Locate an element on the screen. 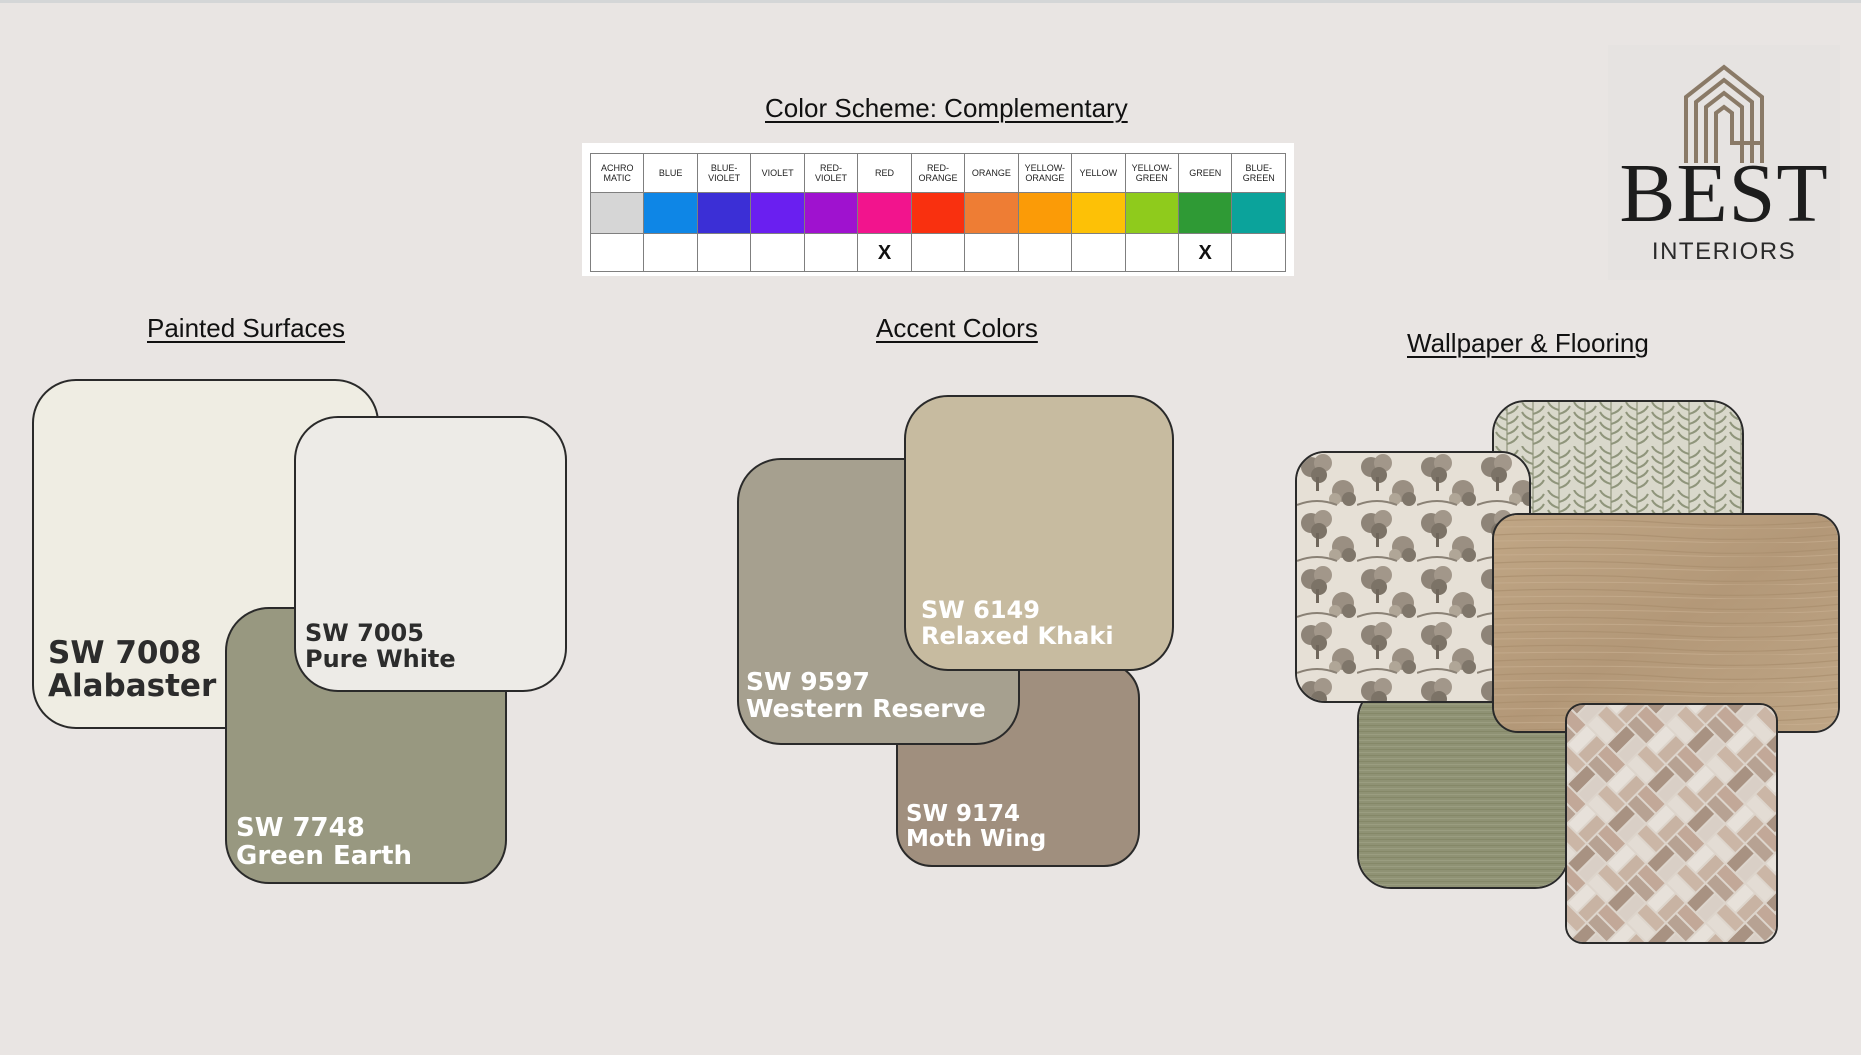 The height and width of the screenshot is (1055, 1861). logo-brand-text: BEST is located at coordinates (1724, 193).